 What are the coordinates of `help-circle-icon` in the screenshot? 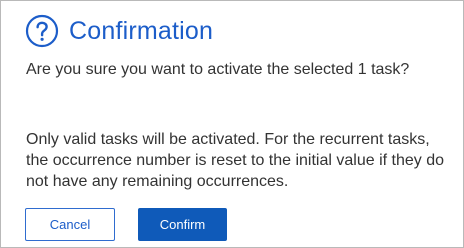 It's located at (42, 31).